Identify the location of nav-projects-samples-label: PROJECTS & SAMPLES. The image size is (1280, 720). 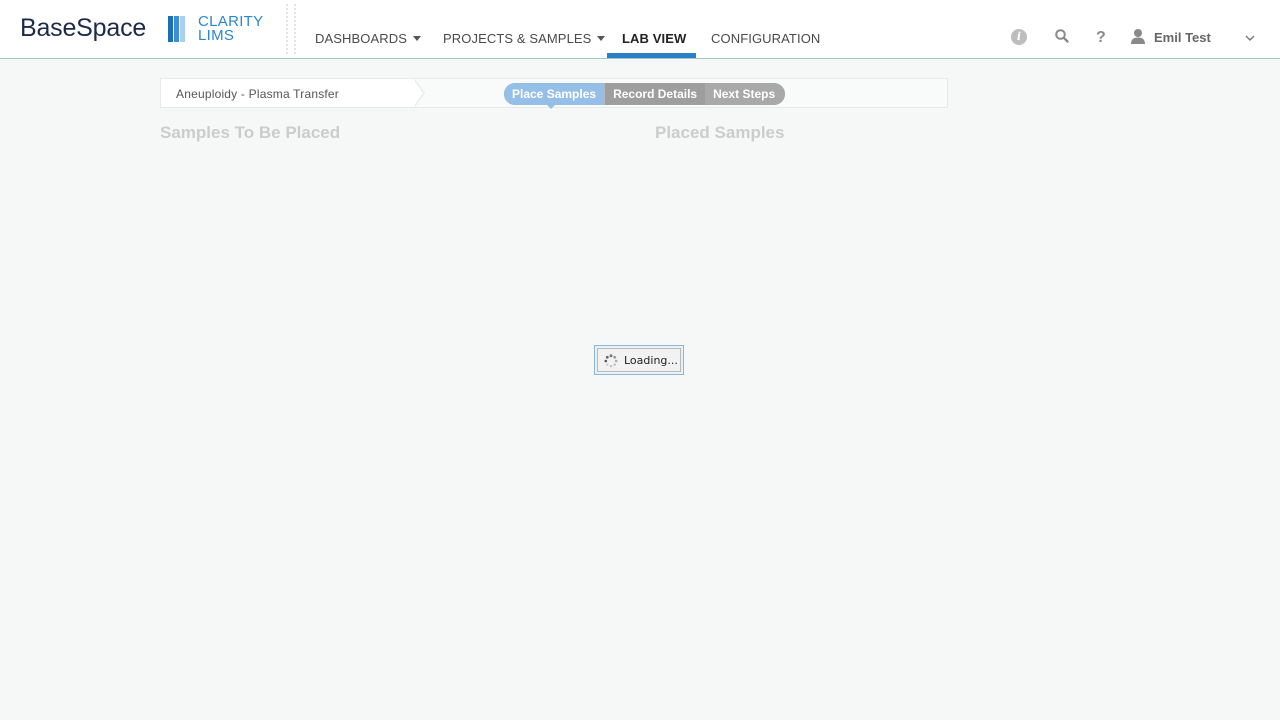
(517, 38).